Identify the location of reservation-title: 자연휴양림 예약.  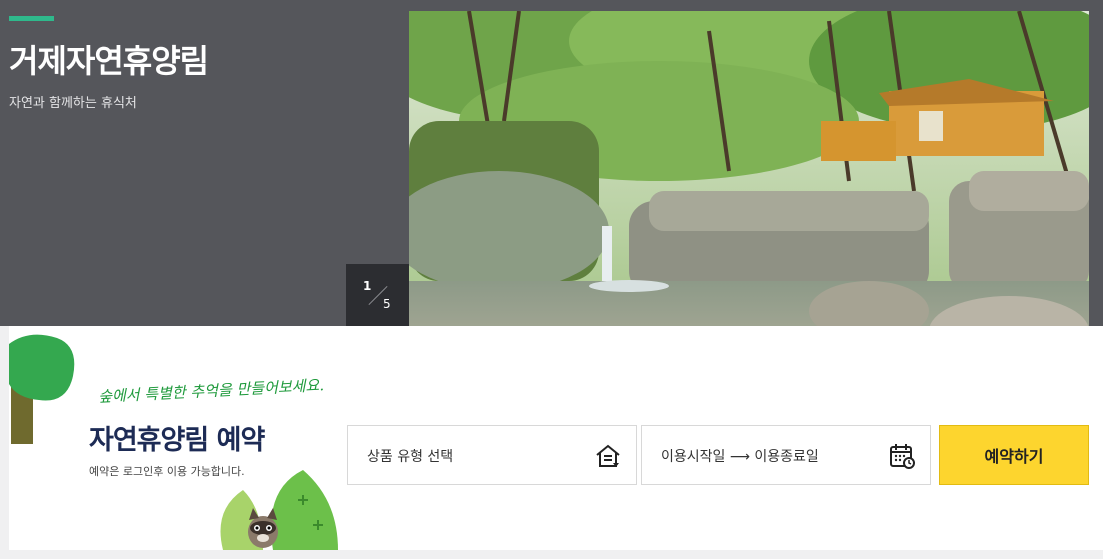
(177, 437).